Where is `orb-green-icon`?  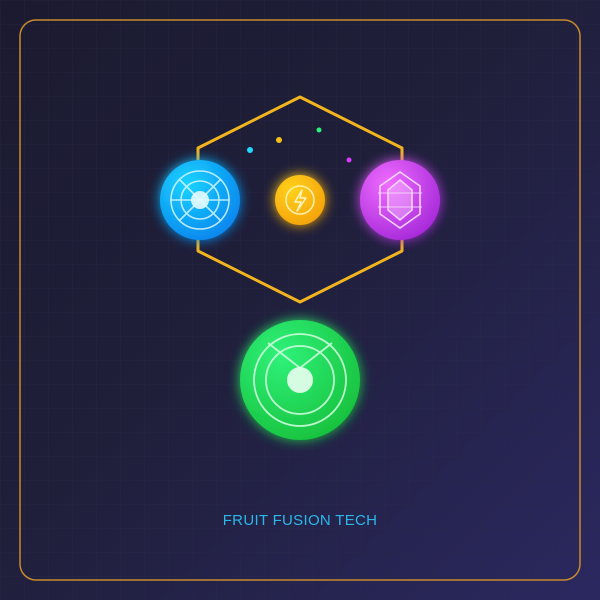
orb-green-icon is located at coordinates (300, 380).